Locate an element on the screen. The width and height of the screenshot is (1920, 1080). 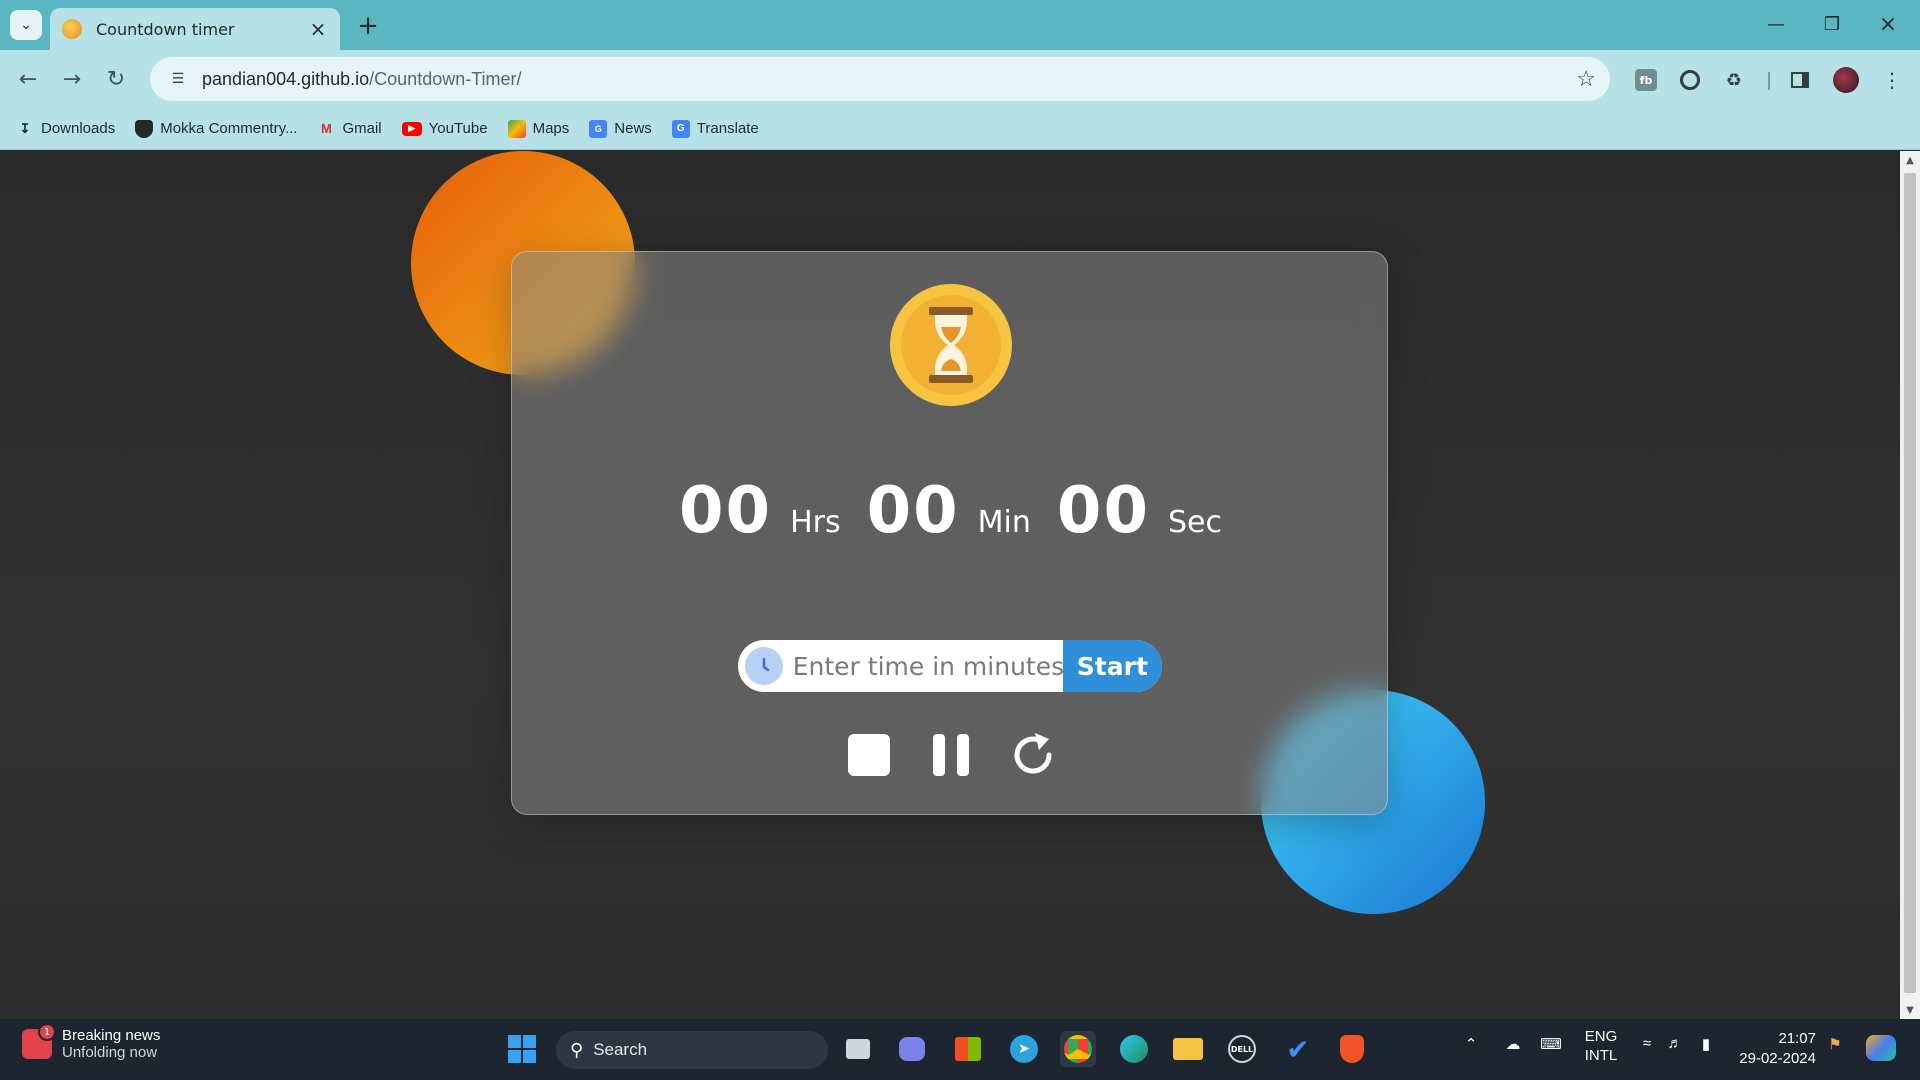
windows-start-icon is located at coordinates (522, 1049).